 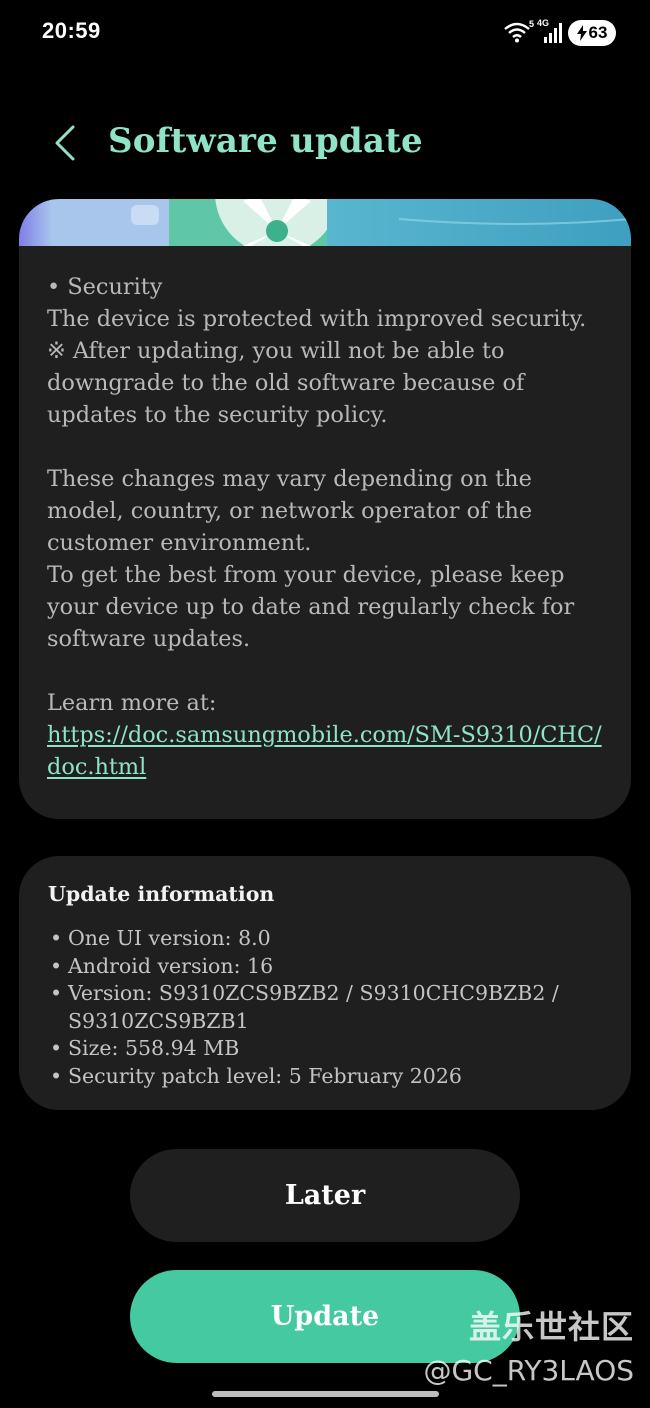 I want to click on status-icons: 5 4G 63, so click(x=560, y=32).